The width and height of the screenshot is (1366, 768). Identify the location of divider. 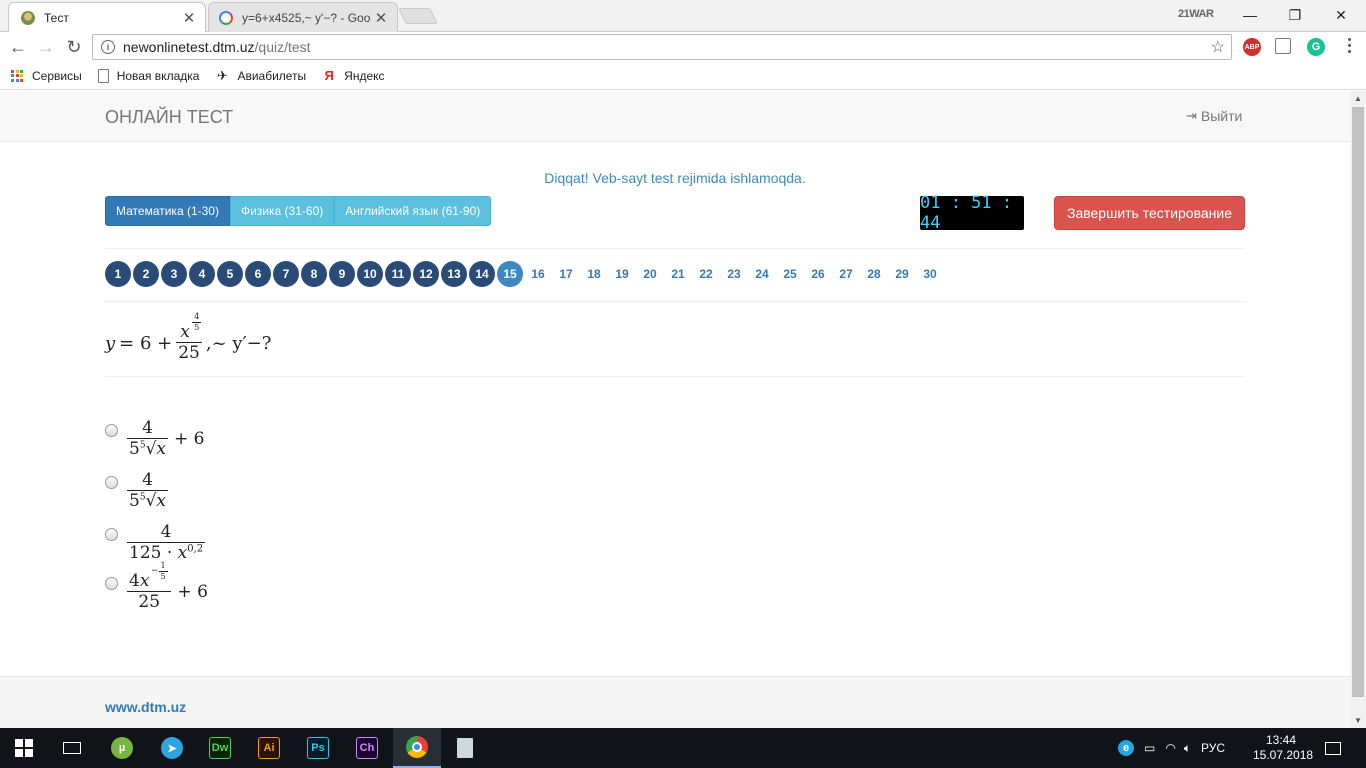
(675, 301).